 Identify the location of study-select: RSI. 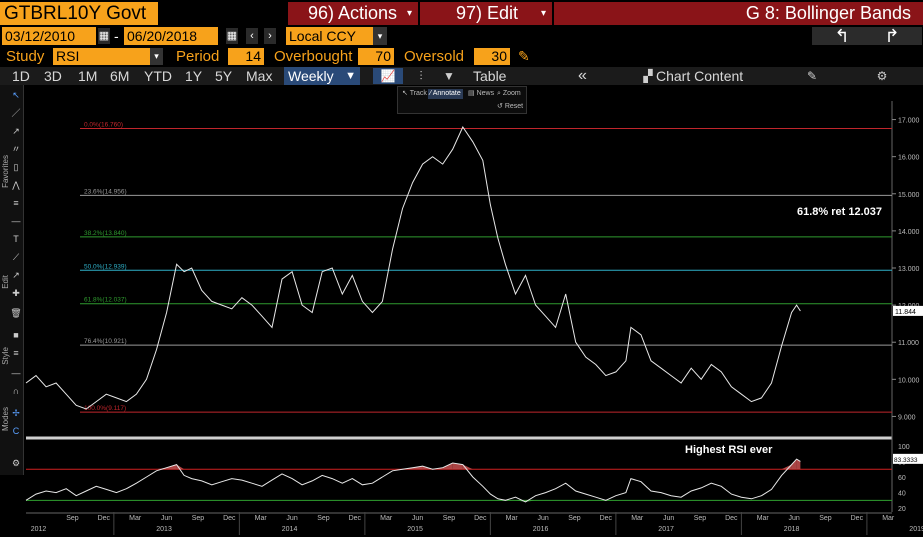
(108, 56).